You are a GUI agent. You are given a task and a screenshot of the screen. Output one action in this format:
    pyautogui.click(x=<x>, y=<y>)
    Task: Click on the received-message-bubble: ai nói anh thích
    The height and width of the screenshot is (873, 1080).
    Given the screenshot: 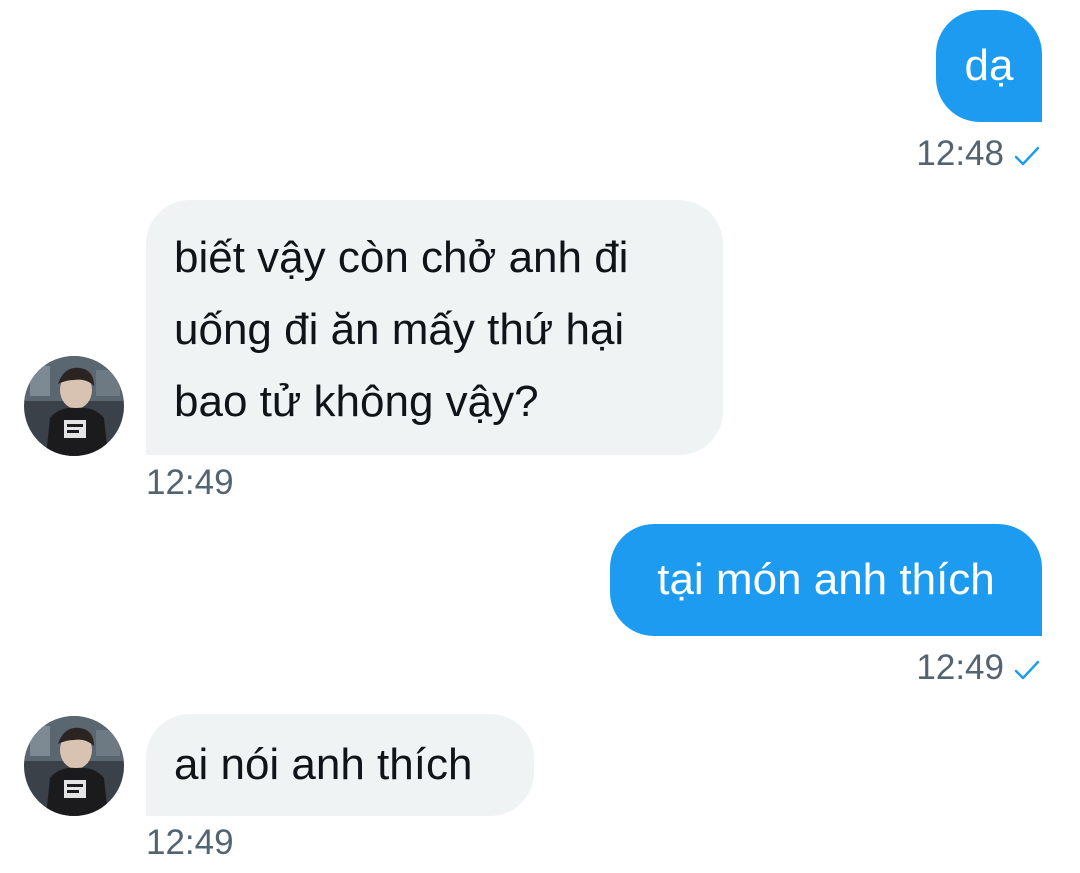 What is the action you would take?
    pyautogui.click(x=340, y=765)
    